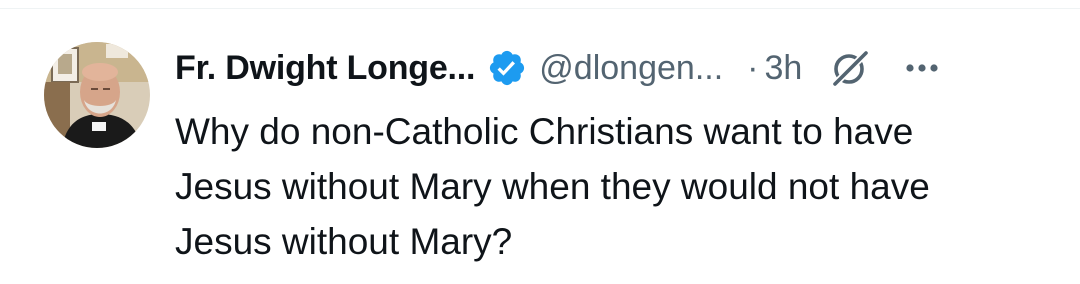 The width and height of the screenshot is (1080, 284). Describe the element at coordinates (540, 8) in the screenshot. I see `divider` at that location.